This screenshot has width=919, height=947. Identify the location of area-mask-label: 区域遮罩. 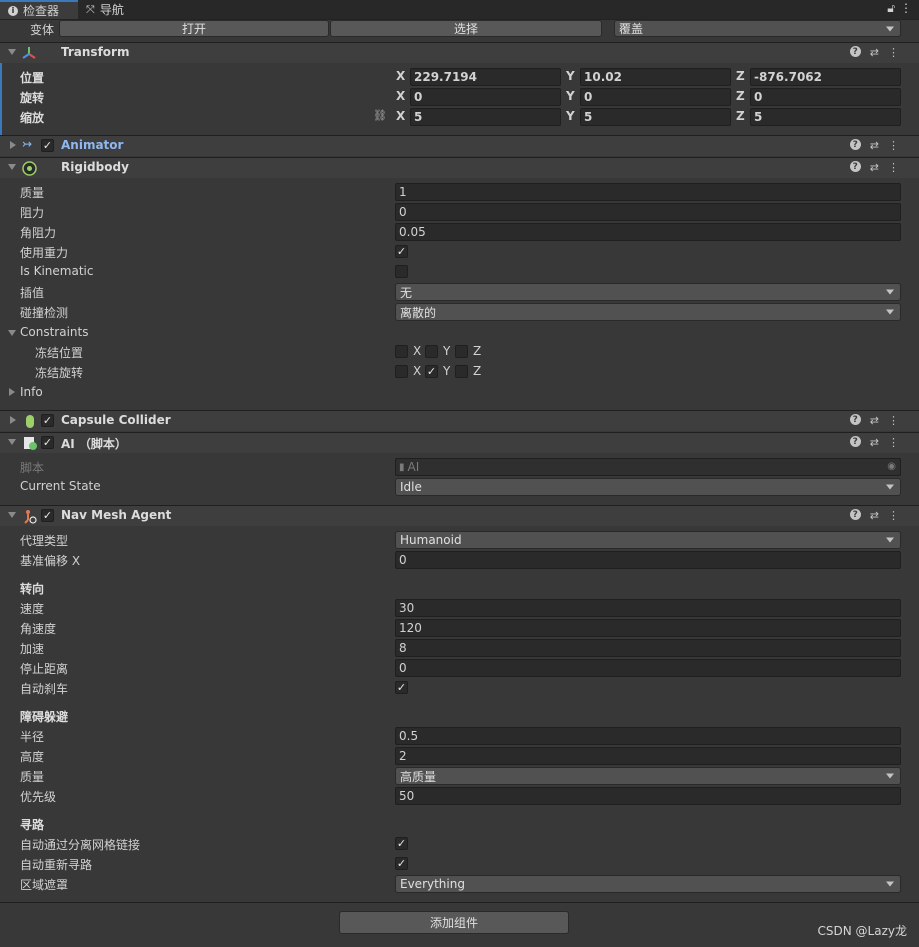
(44, 885).